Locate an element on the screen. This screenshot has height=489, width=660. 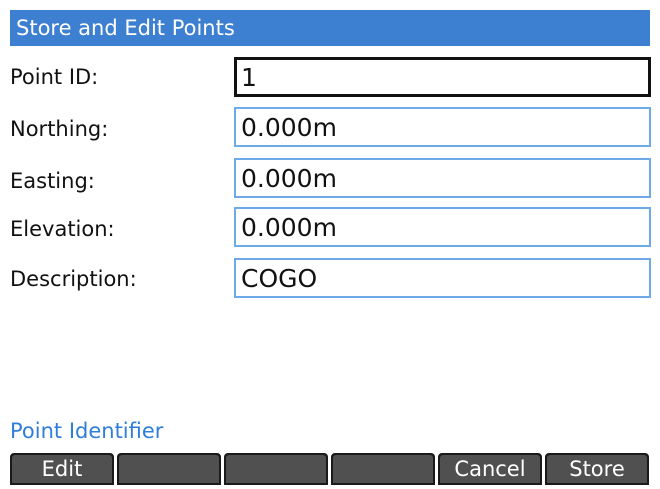
easting-field: 0.000m is located at coordinates (442, 178).